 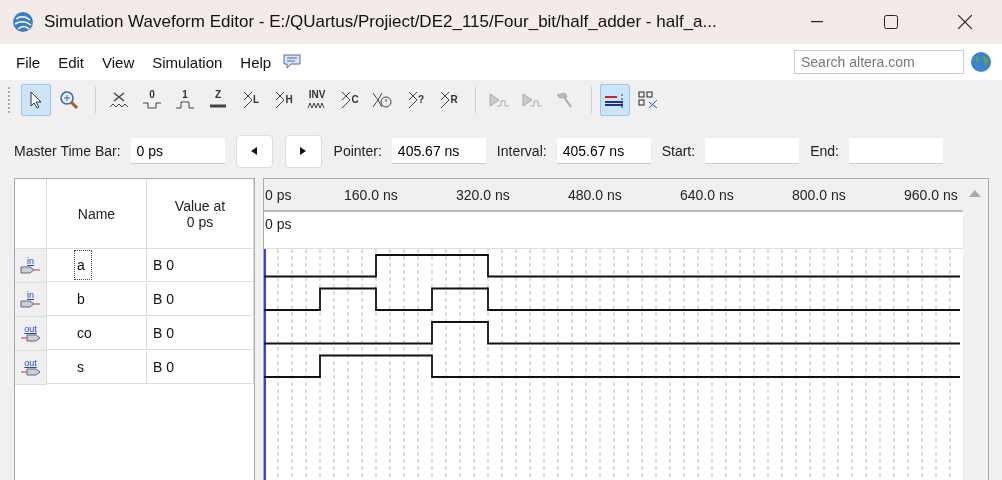 What do you see at coordinates (879, 62) in the screenshot?
I see `search-field: Search altera.com` at bounding box center [879, 62].